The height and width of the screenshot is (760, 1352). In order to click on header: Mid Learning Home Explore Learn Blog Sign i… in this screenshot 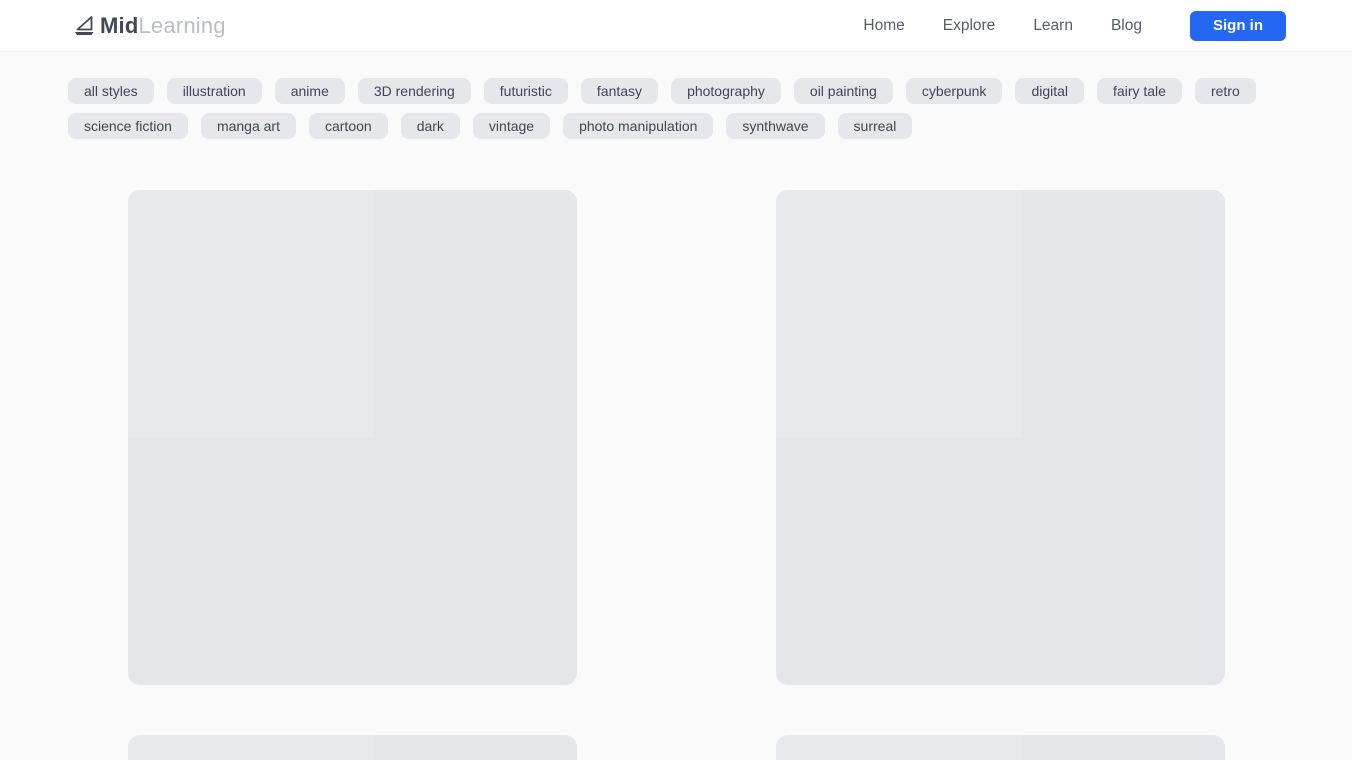, I will do `click(676, 26)`.